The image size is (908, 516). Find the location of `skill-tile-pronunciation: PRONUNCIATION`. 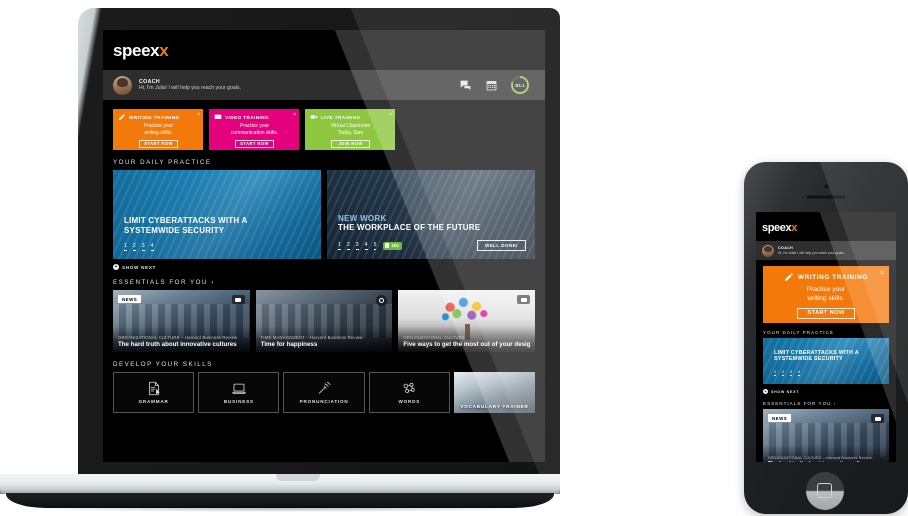

skill-tile-pronunciation: PRONUNCIATION is located at coordinates (324, 392).